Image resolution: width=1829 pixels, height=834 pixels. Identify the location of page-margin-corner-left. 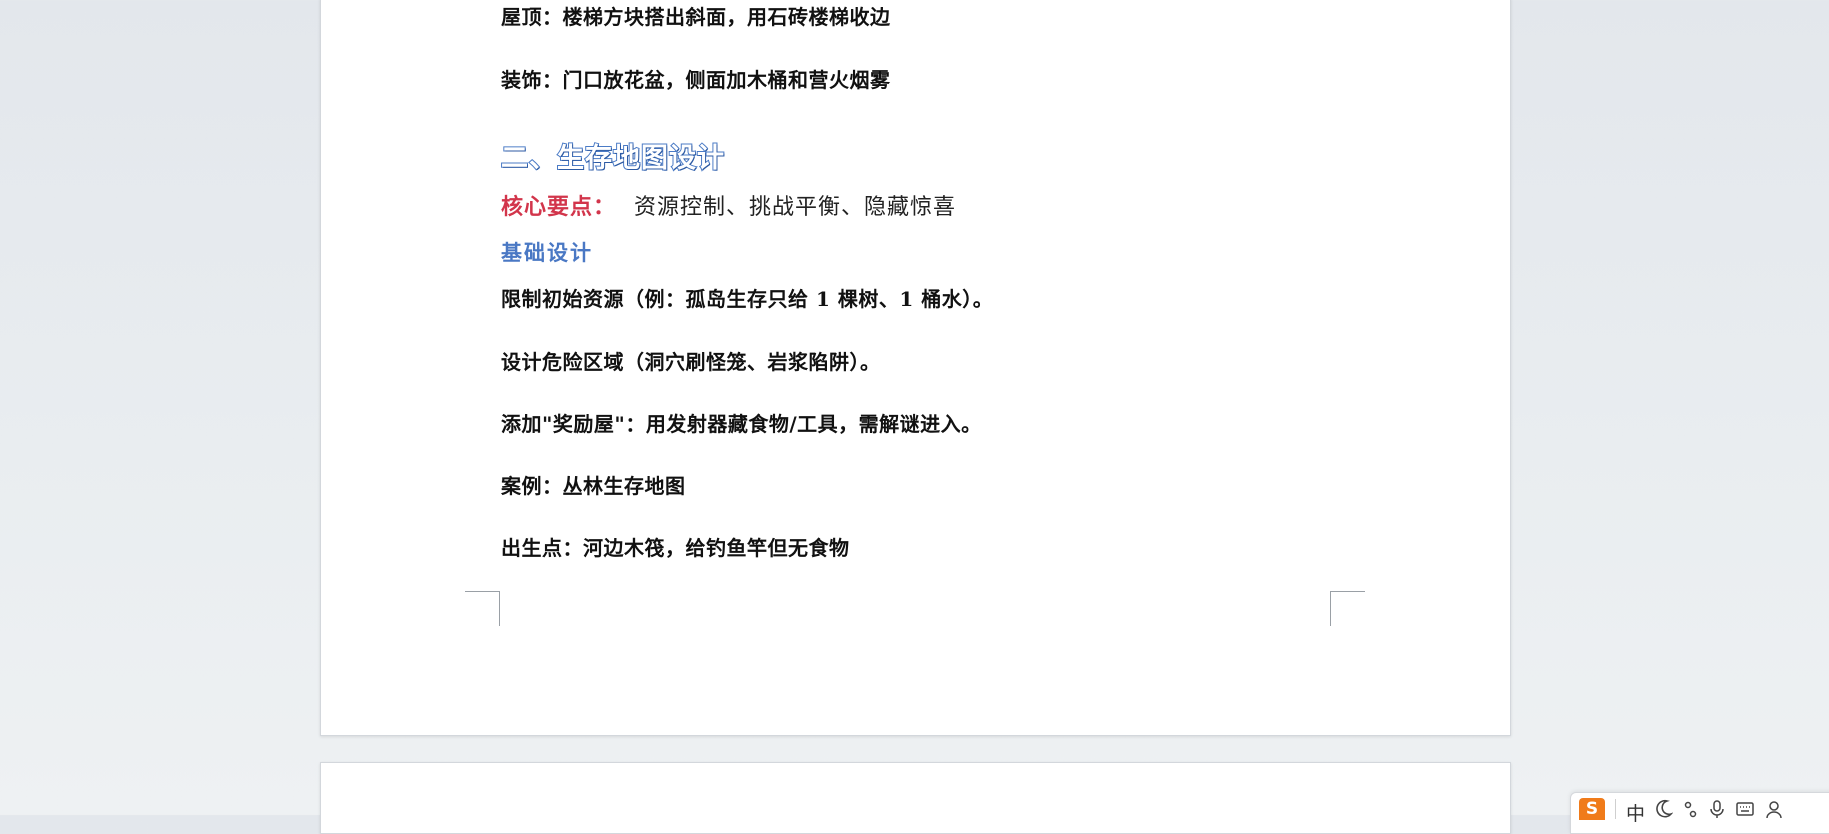
(482, 608).